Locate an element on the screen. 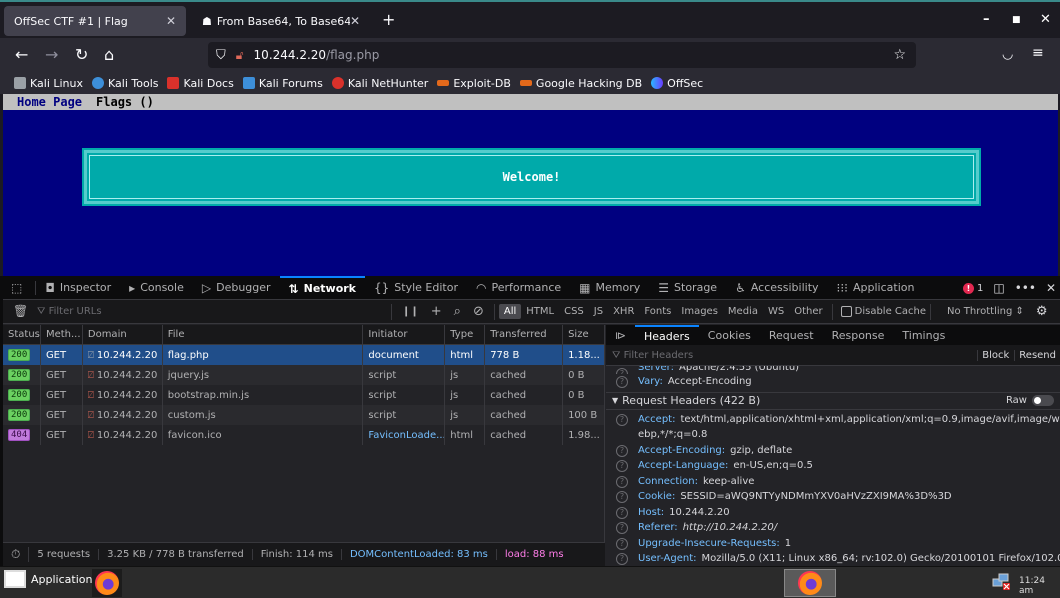 This screenshot has height=598, width=1060. tab-response: Response is located at coordinates (858, 335).